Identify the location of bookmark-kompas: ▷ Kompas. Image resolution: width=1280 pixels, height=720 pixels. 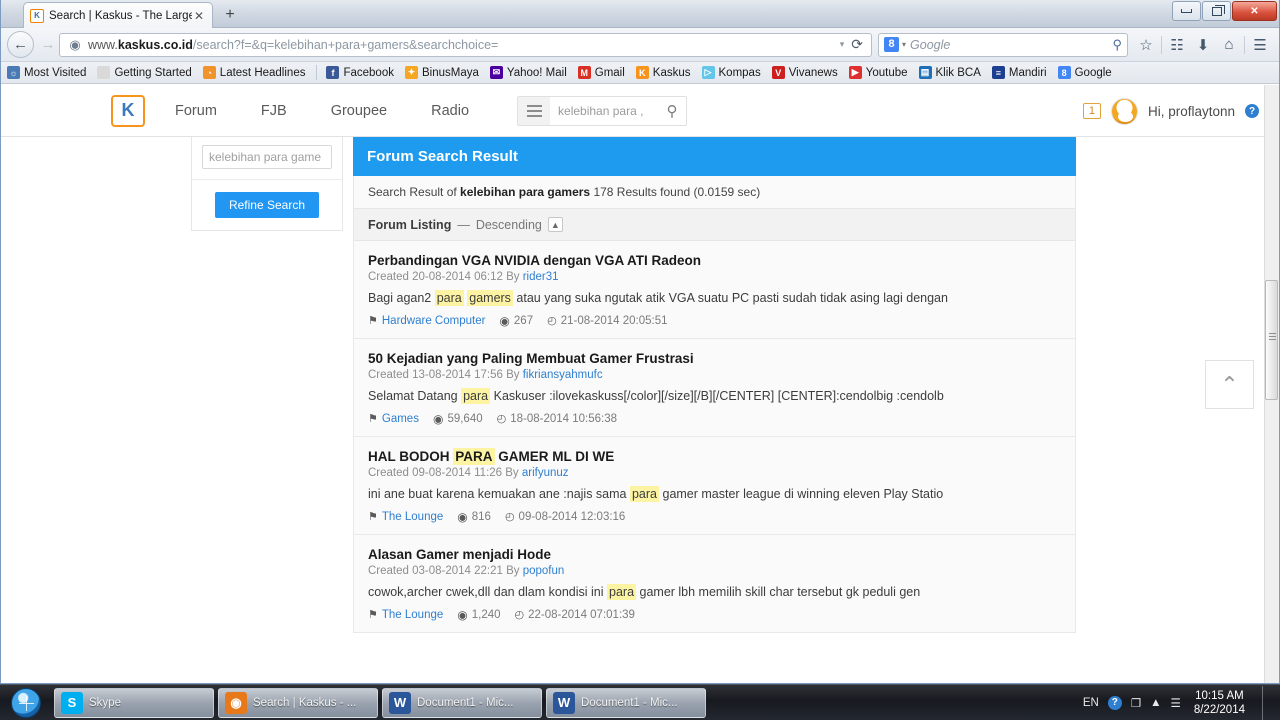
(731, 72).